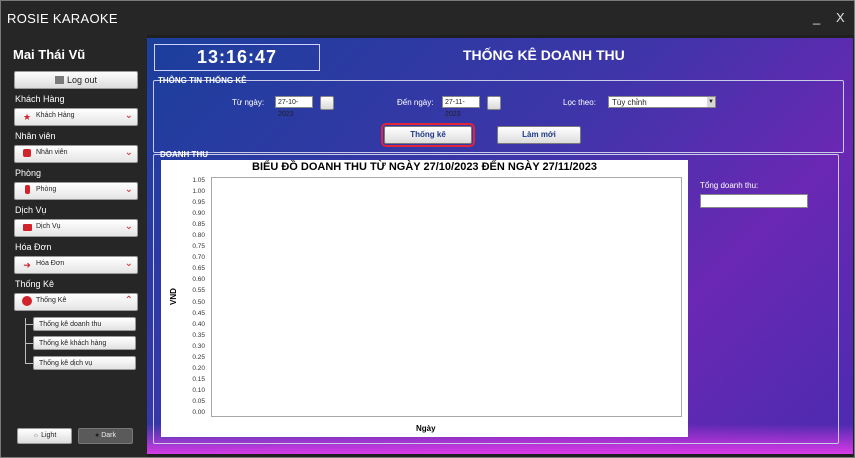 This screenshot has height=458, width=855. What do you see at coordinates (202, 80) in the screenshot?
I see `filter-group-title: THÔNG TIN THỐNG KÊ` at bounding box center [202, 80].